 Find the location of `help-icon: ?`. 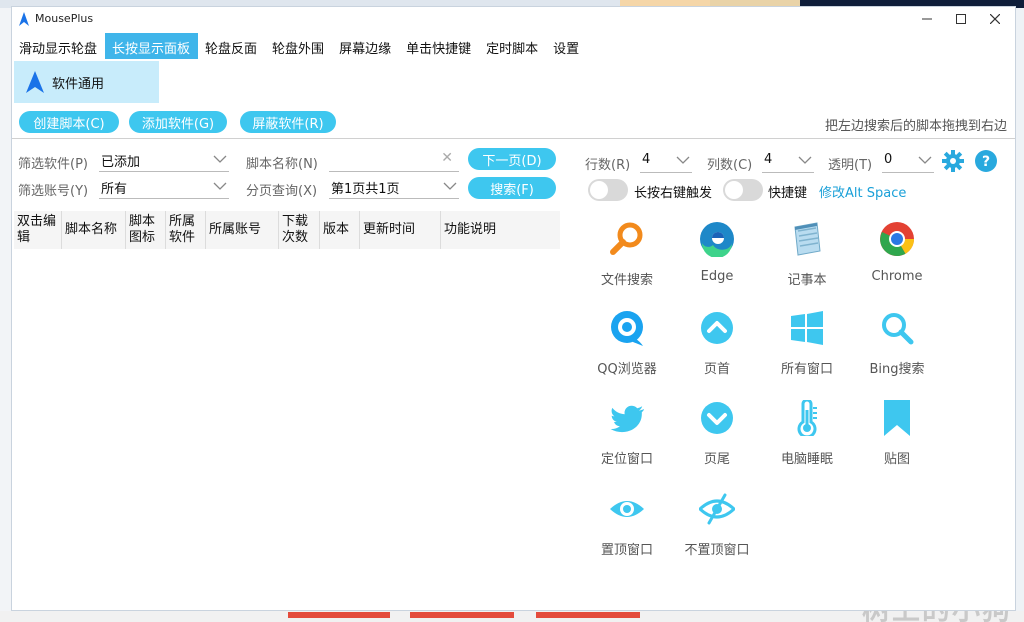

help-icon: ? is located at coordinates (986, 161).